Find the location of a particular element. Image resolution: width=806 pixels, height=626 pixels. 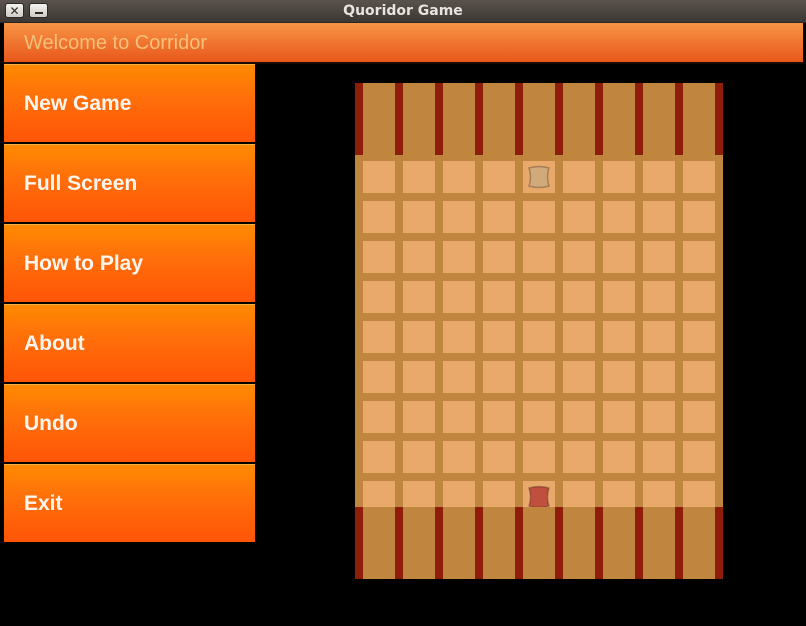

full-screen-button: Full Screen is located at coordinates (129, 183).